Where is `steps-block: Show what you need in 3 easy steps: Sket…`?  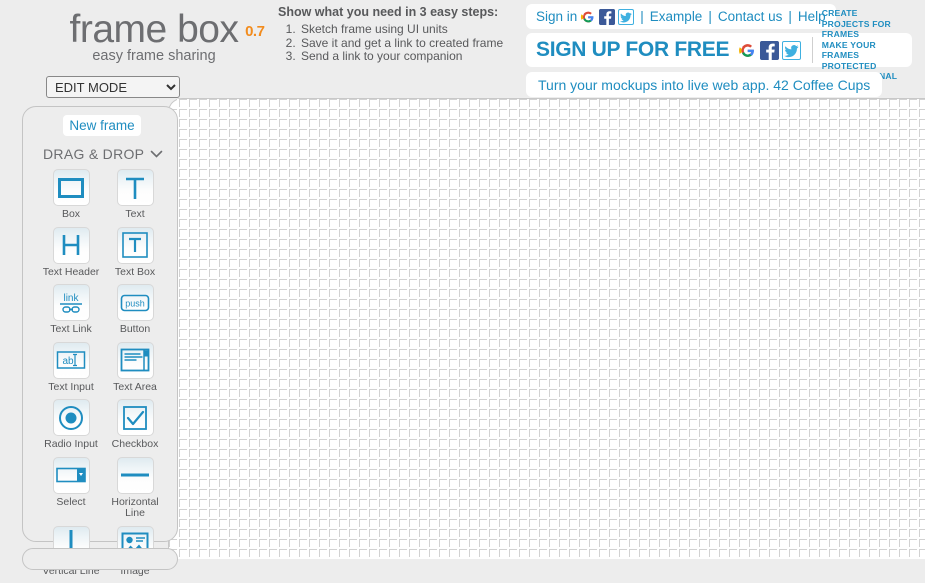 steps-block: Show what you need in 3 easy steps: Sket… is located at coordinates (398, 34).